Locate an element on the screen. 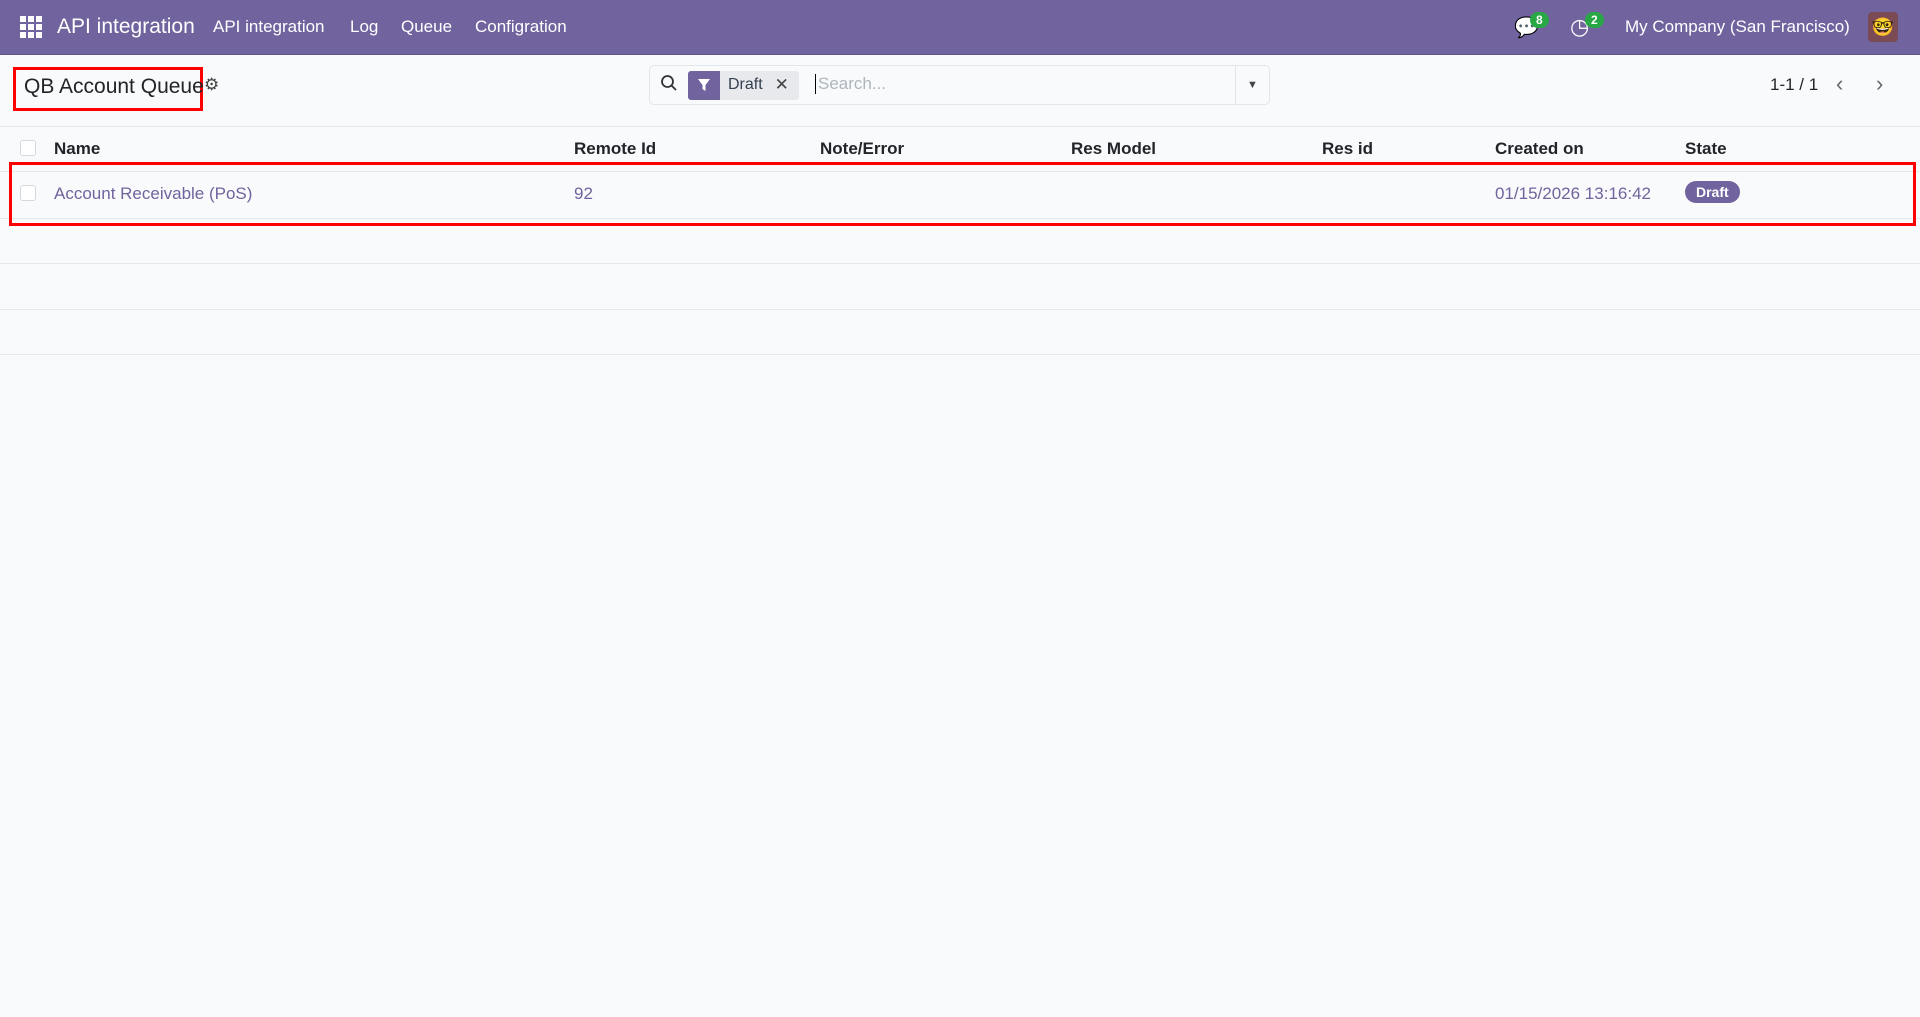 The image size is (1920, 1017). pager-next-icon: › is located at coordinates (1879, 84).